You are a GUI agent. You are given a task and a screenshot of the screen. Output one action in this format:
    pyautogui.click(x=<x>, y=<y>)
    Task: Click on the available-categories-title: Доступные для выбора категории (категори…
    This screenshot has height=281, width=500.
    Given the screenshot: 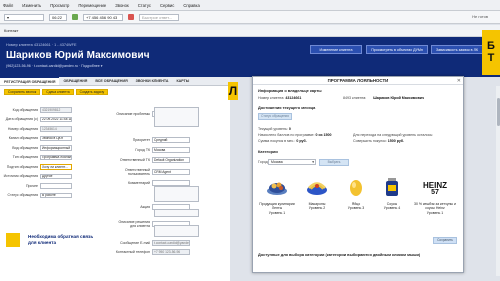 What is the action you would take?
    pyautogui.click(x=339, y=254)
    